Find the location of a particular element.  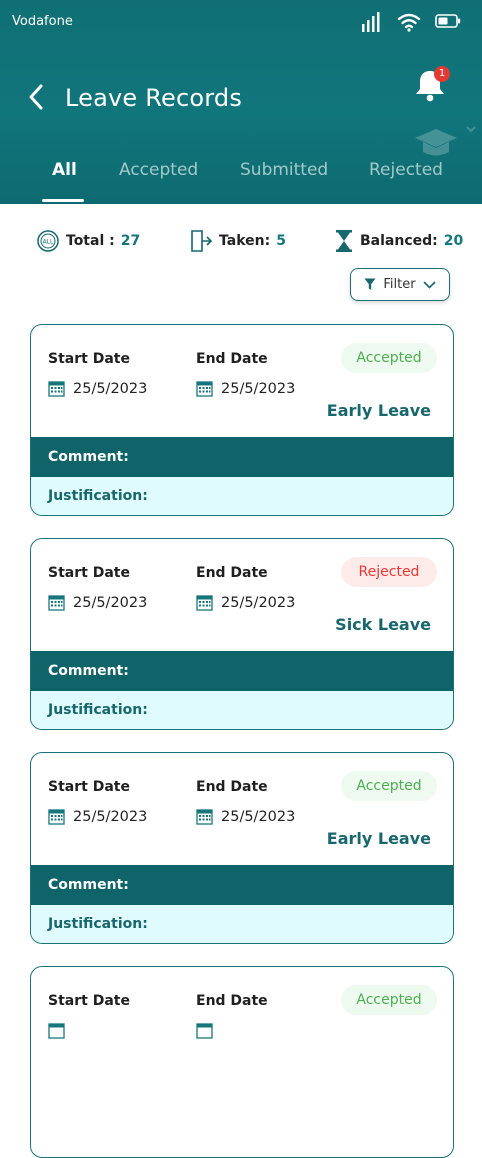

filter-icon is located at coordinates (370, 284).